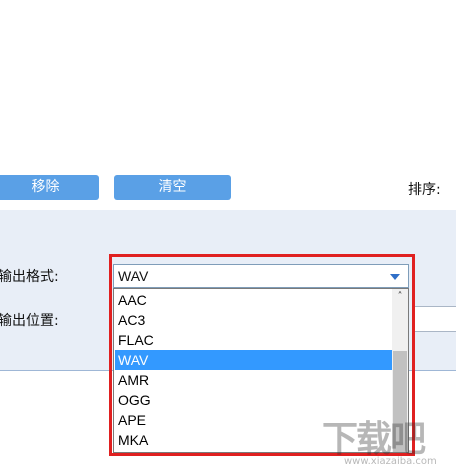 The width and height of the screenshot is (456, 473). What do you see at coordinates (254, 340) in the screenshot?
I see `format-option-flac: FLAC` at bounding box center [254, 340].